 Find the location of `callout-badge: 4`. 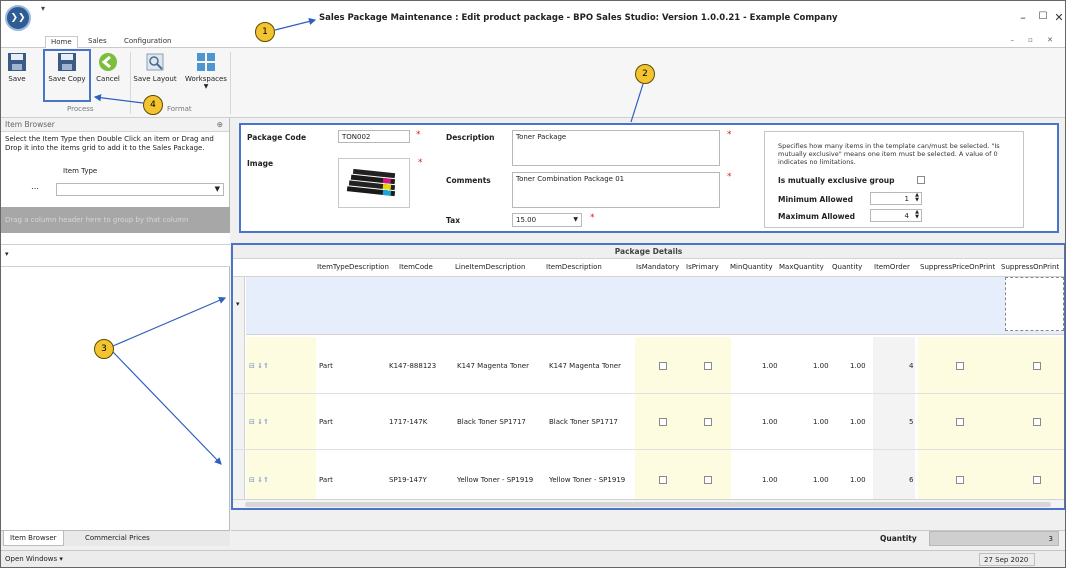

callout-badge: 4 is located at coordinates (153, 105).